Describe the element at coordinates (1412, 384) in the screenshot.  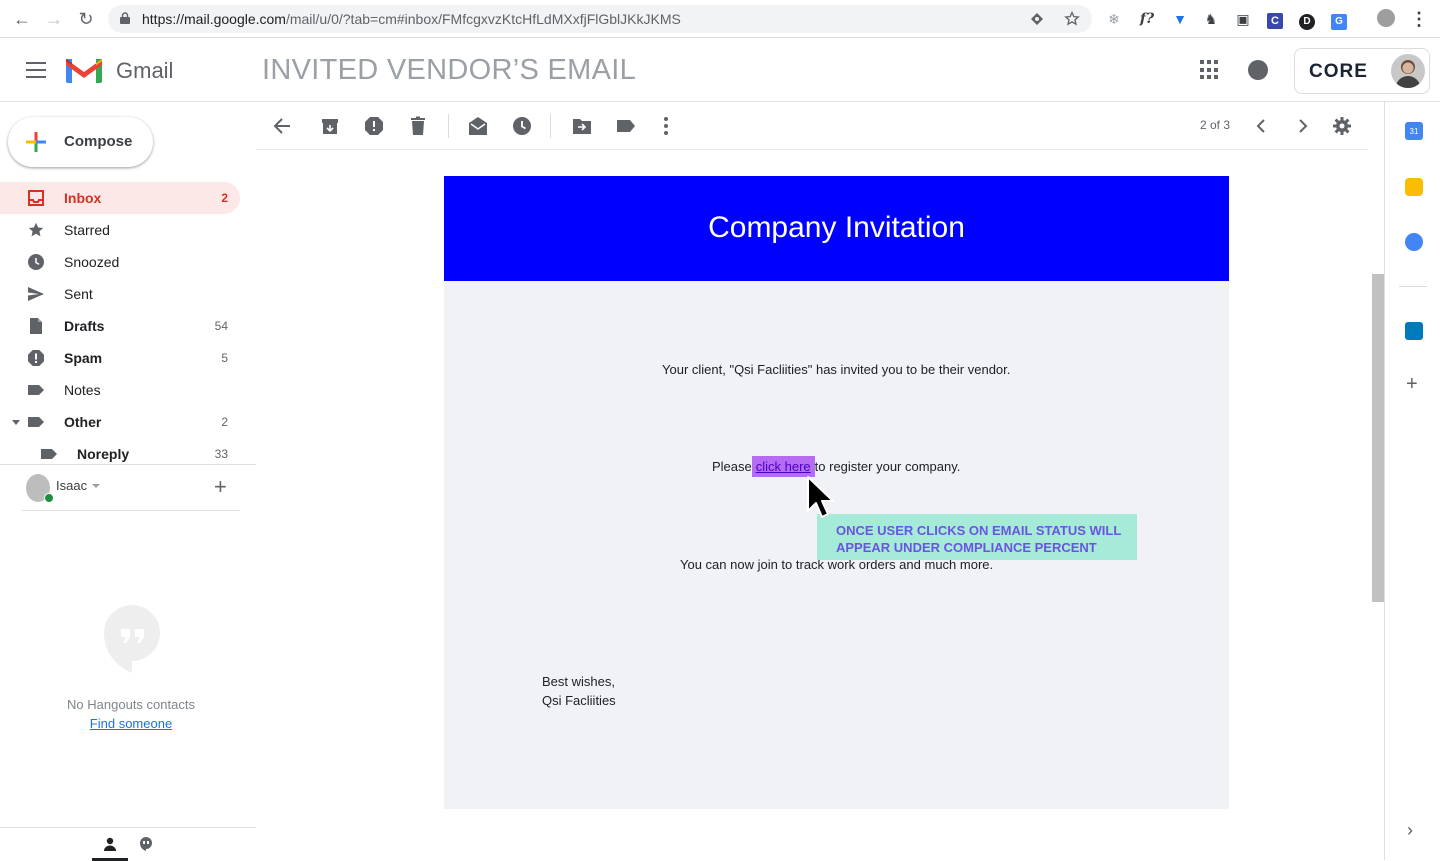
I see `get-addons-plus-icon: +` at that location.